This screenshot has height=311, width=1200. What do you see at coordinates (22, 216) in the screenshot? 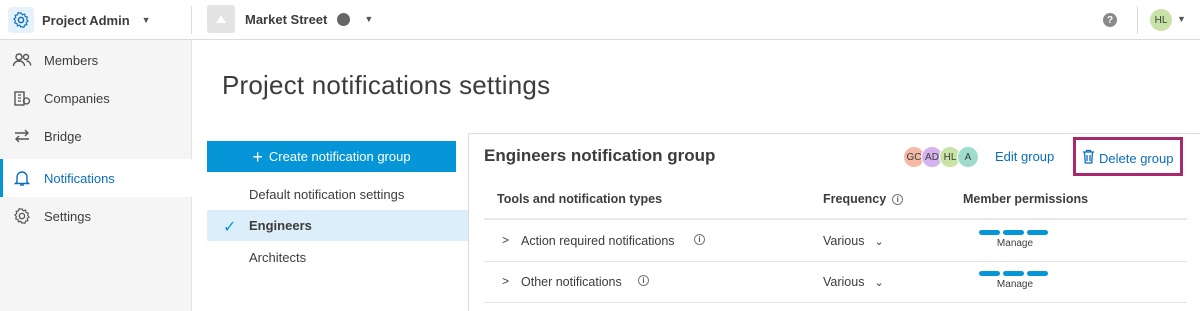
I see `gear-icon` at bounding box center [22, 216].